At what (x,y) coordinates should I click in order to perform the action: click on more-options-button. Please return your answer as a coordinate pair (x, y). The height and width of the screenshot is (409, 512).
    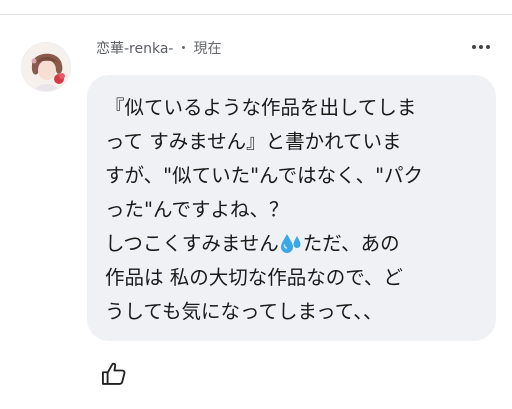
    Looking at the image, I should click on (481, 47).